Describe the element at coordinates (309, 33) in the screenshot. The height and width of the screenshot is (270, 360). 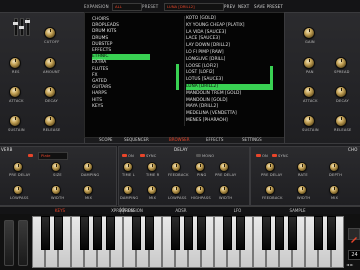
I see `gain-knob` at that location.